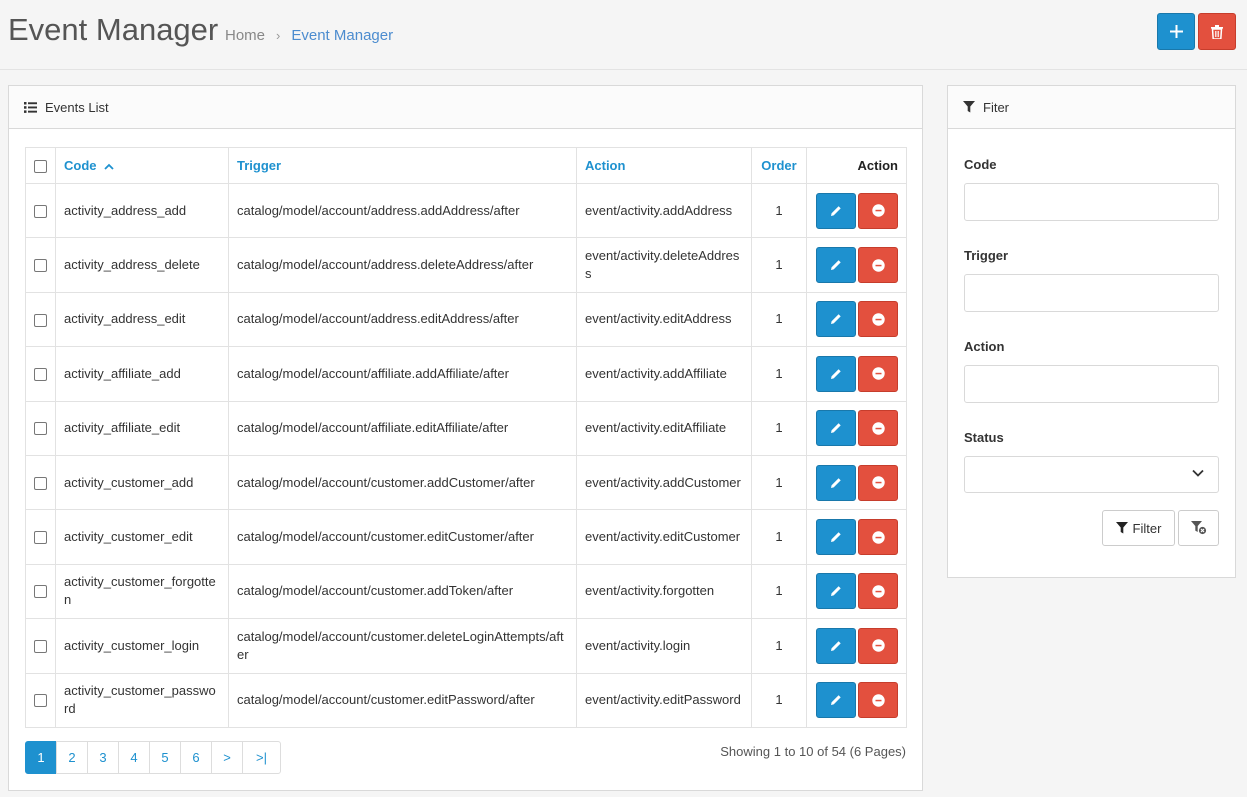 This screenshot has width=1247, height=797. I want to click on breadcrumb: Home › Event Manager, so click(309, 35).